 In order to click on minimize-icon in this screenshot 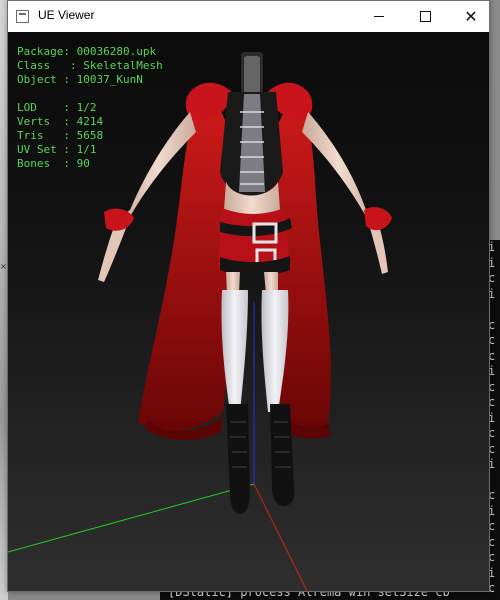, I will do `click(379, 16)`.